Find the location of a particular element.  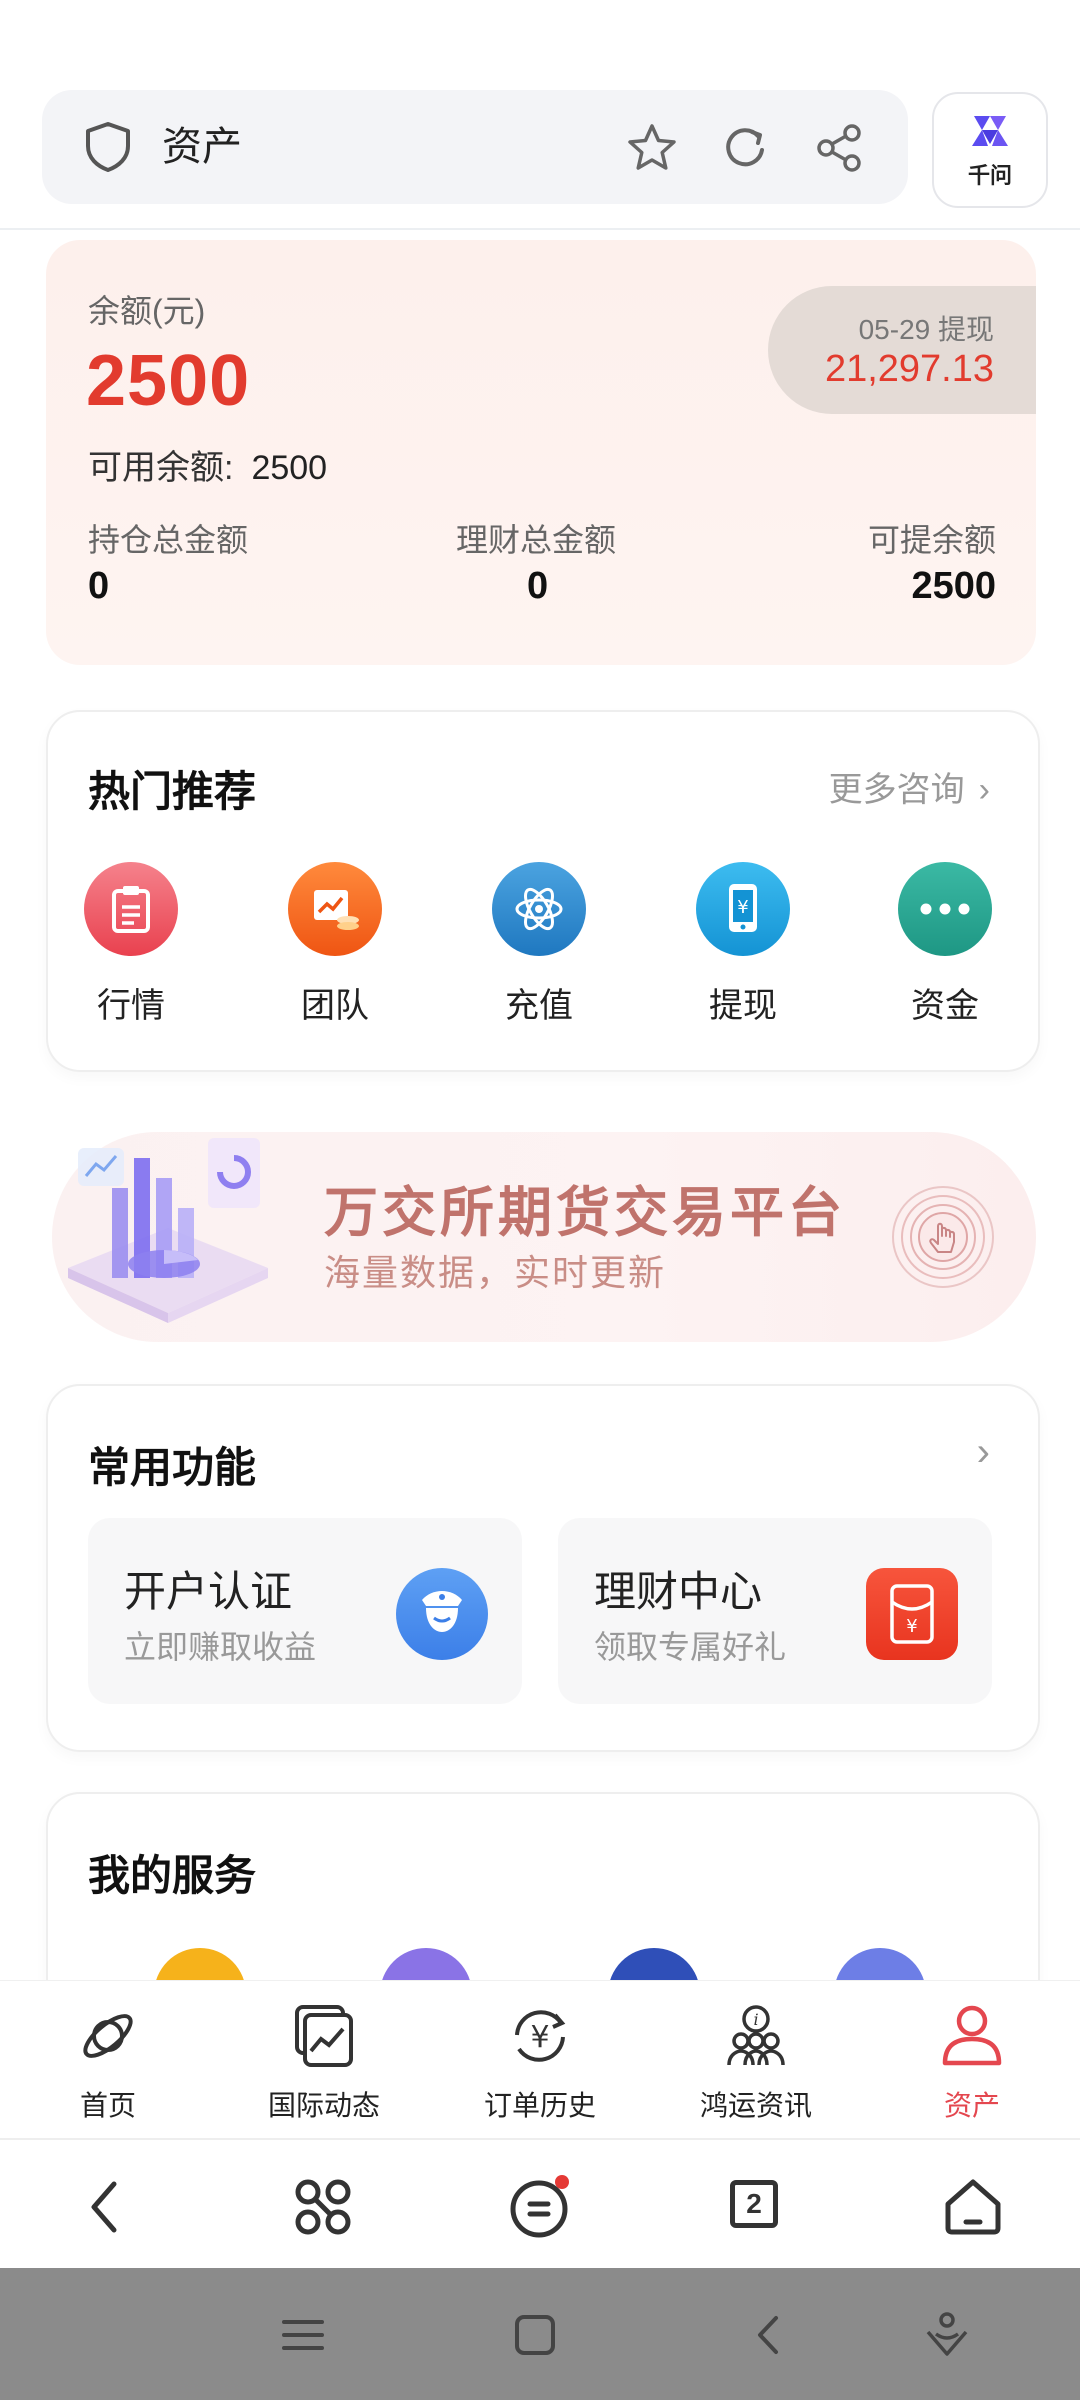

shield-icon is located at coordinates (108, 147).